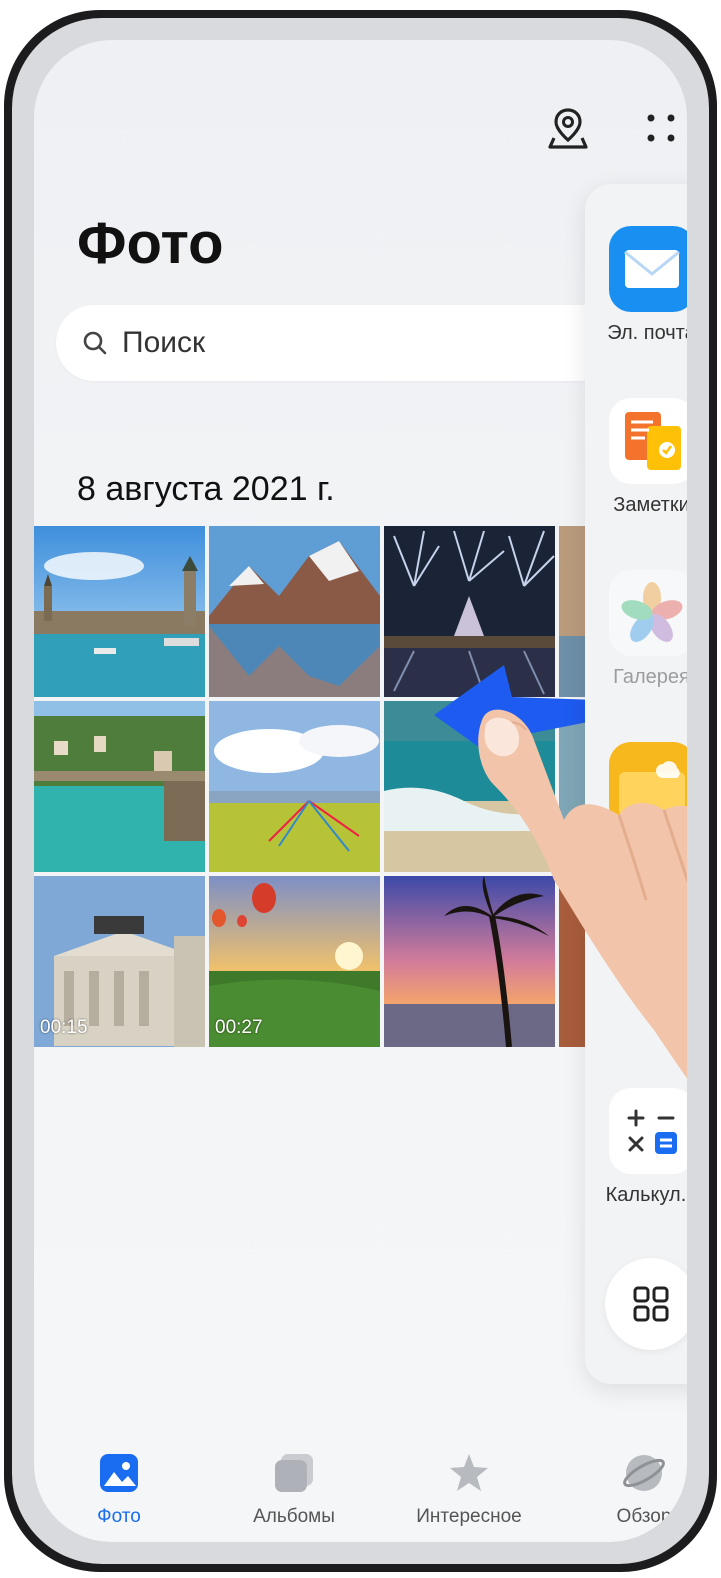 Image resolution: width=721 pixels, height=1578 pixels. Describe the element at coordinates (661, 128) in the screenshot. I see `more-options-icon` at that location.